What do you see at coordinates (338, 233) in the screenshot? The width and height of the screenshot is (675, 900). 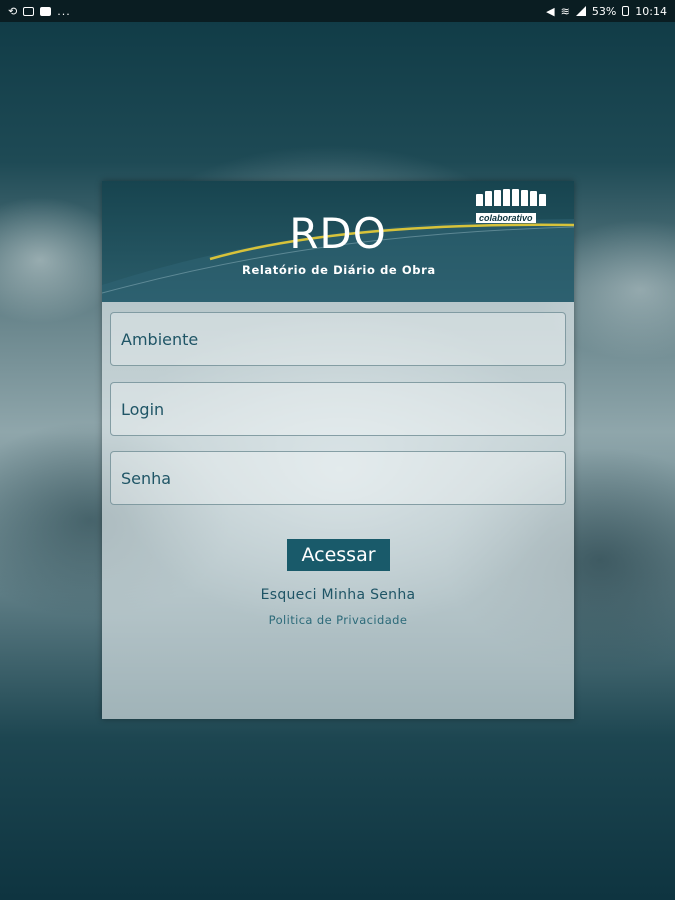 I see `app-title: RDO` at bounding box center [338, 233].